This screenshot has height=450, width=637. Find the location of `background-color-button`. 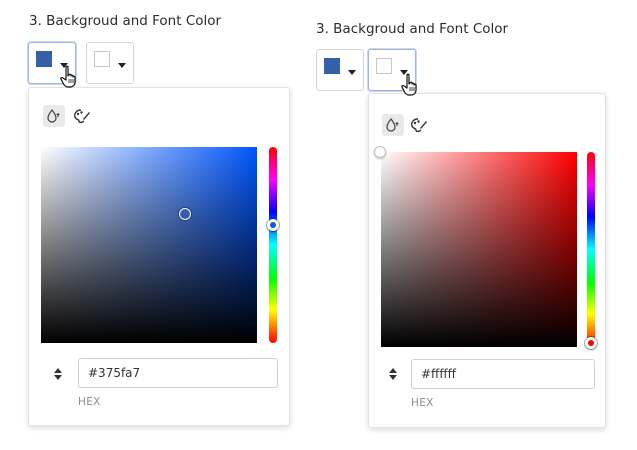

background-color-button is located at coordinates (340, 70).